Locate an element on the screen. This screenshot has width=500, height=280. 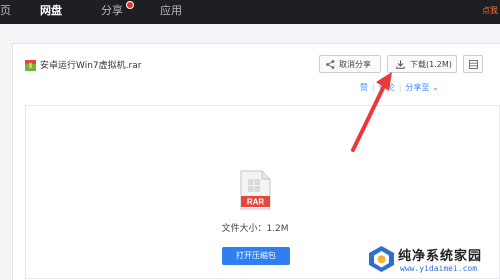
watermark-logo-icon is located at coordinates (381, 259).